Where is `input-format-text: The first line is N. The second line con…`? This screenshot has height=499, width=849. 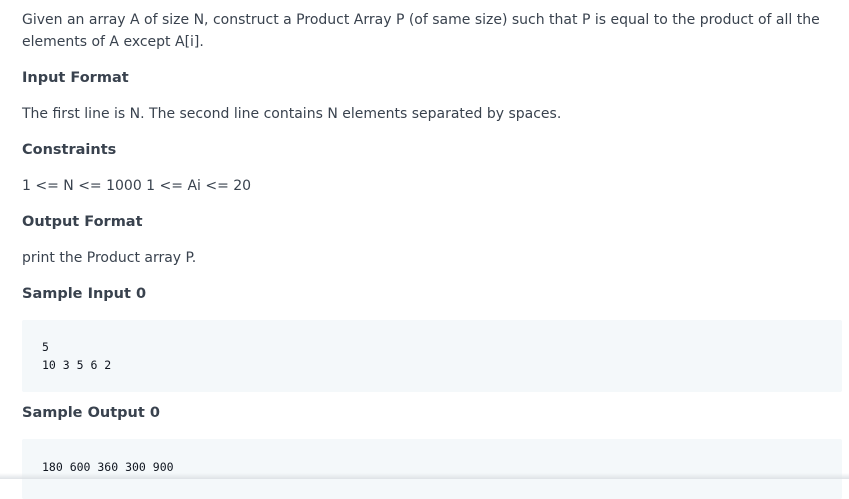 input-format-text: The first line is N. The second line con… is located at coordinates (292, 114).